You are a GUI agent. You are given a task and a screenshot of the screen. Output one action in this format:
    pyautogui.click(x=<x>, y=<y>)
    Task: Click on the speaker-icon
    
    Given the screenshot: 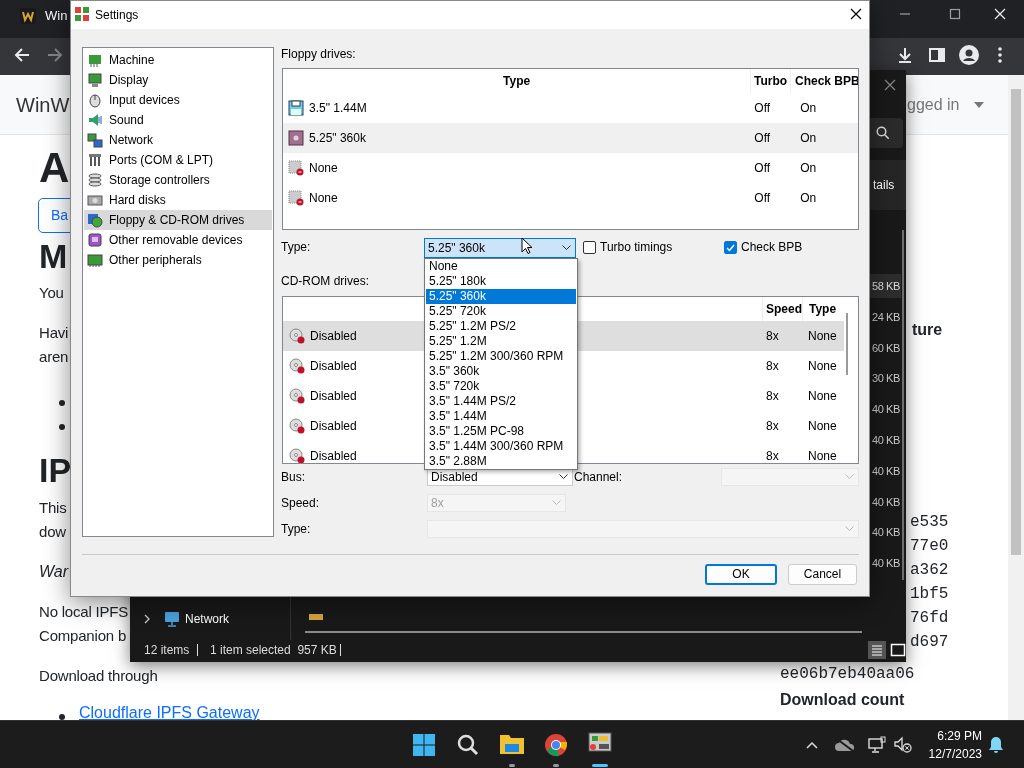 What is the action you would take?
    pyautogui.click(x=95, y=120)
    